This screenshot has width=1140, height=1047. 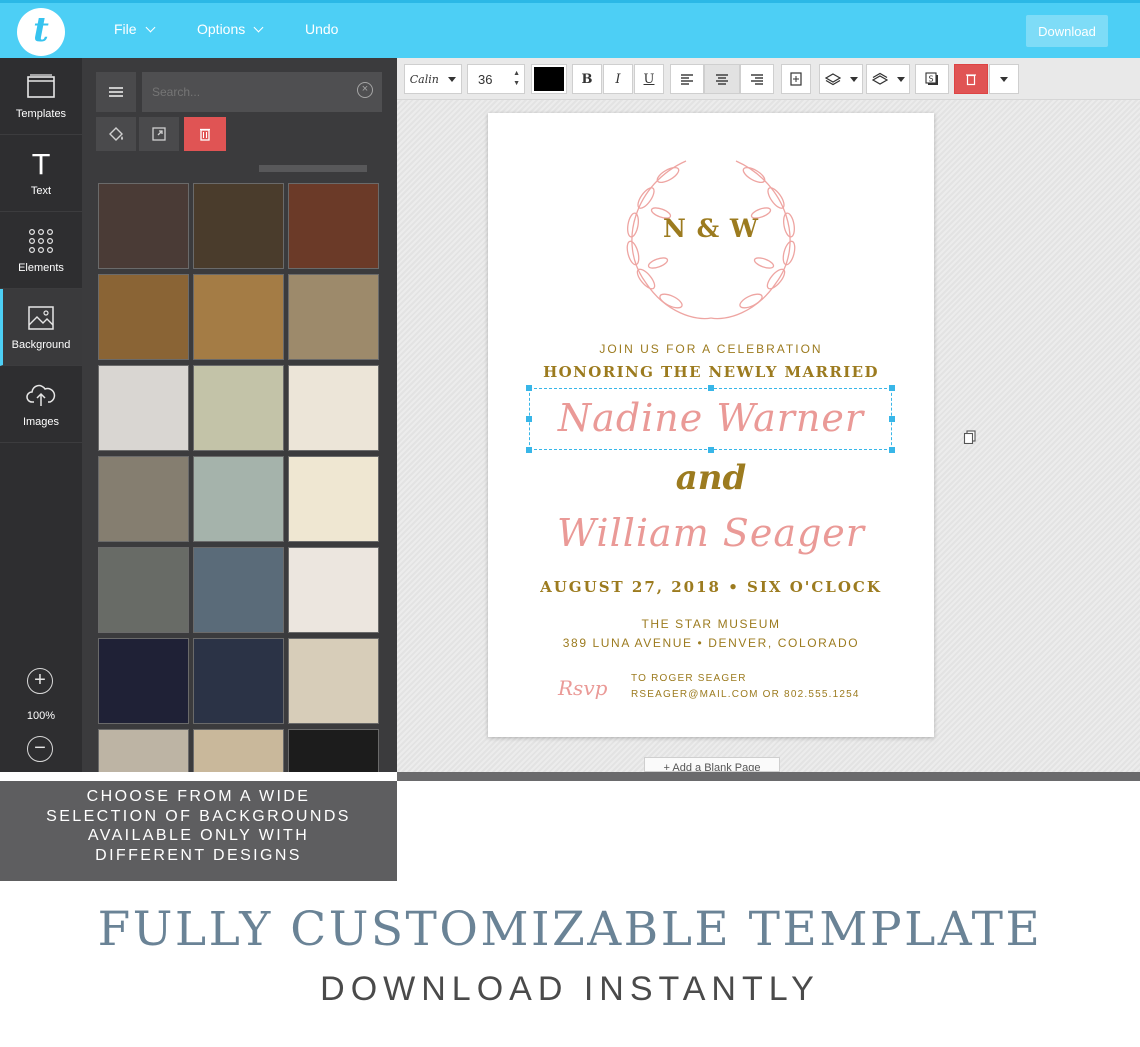 I want to click on menu-undo: Undo, so click(x=321, y=29).